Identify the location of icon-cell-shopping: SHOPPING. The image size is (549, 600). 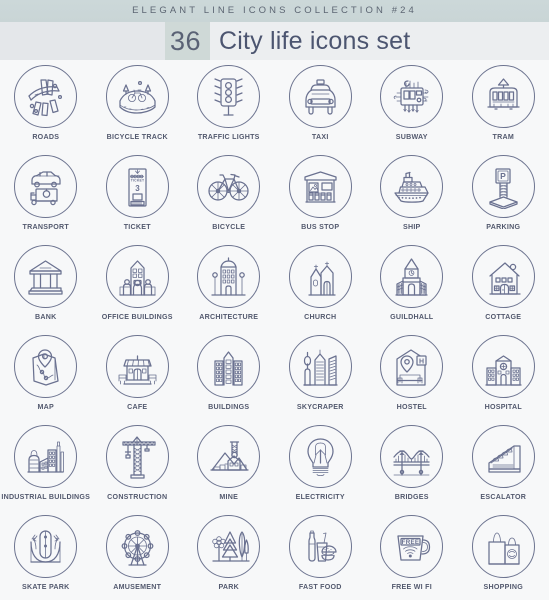
(503, 555).